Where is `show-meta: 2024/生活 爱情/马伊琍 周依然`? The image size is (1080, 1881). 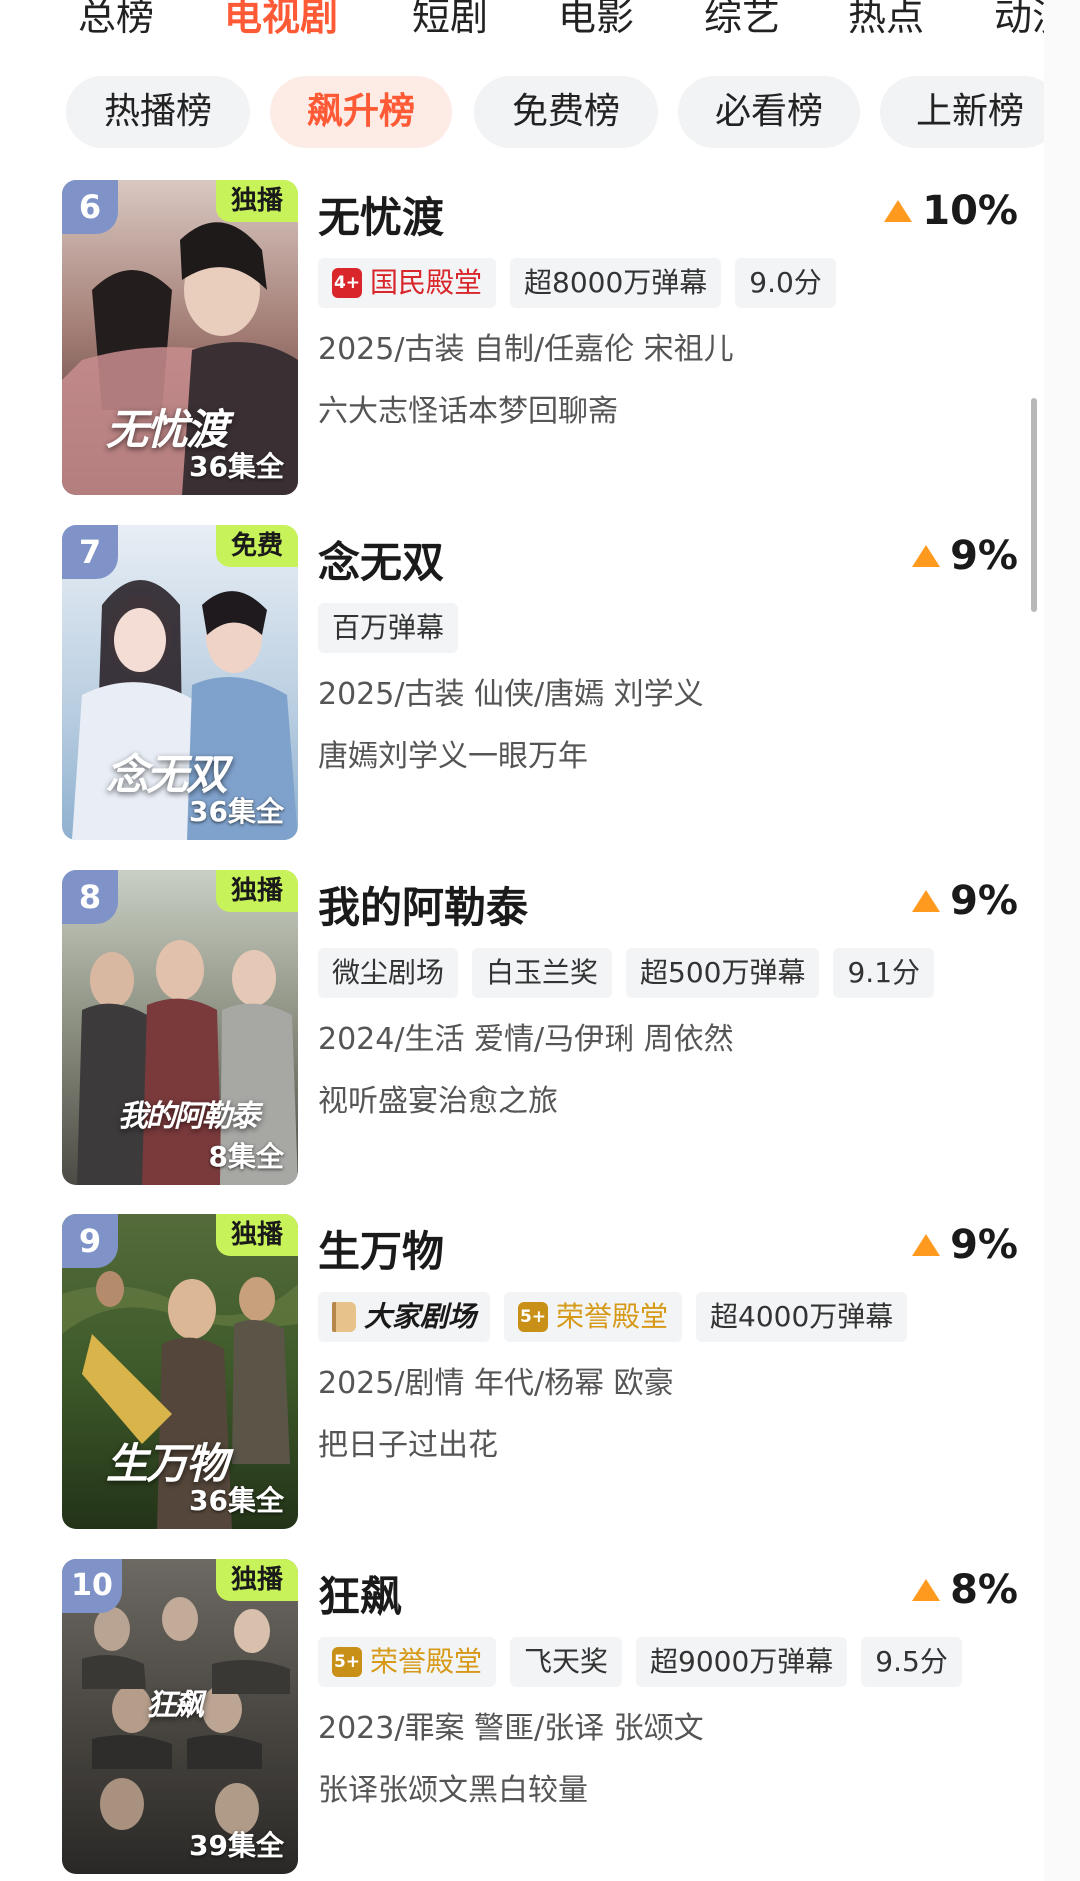 show-meta: 2024/生活 爱情/马伊琍 周依然 is located at coordinates (526, 1039).